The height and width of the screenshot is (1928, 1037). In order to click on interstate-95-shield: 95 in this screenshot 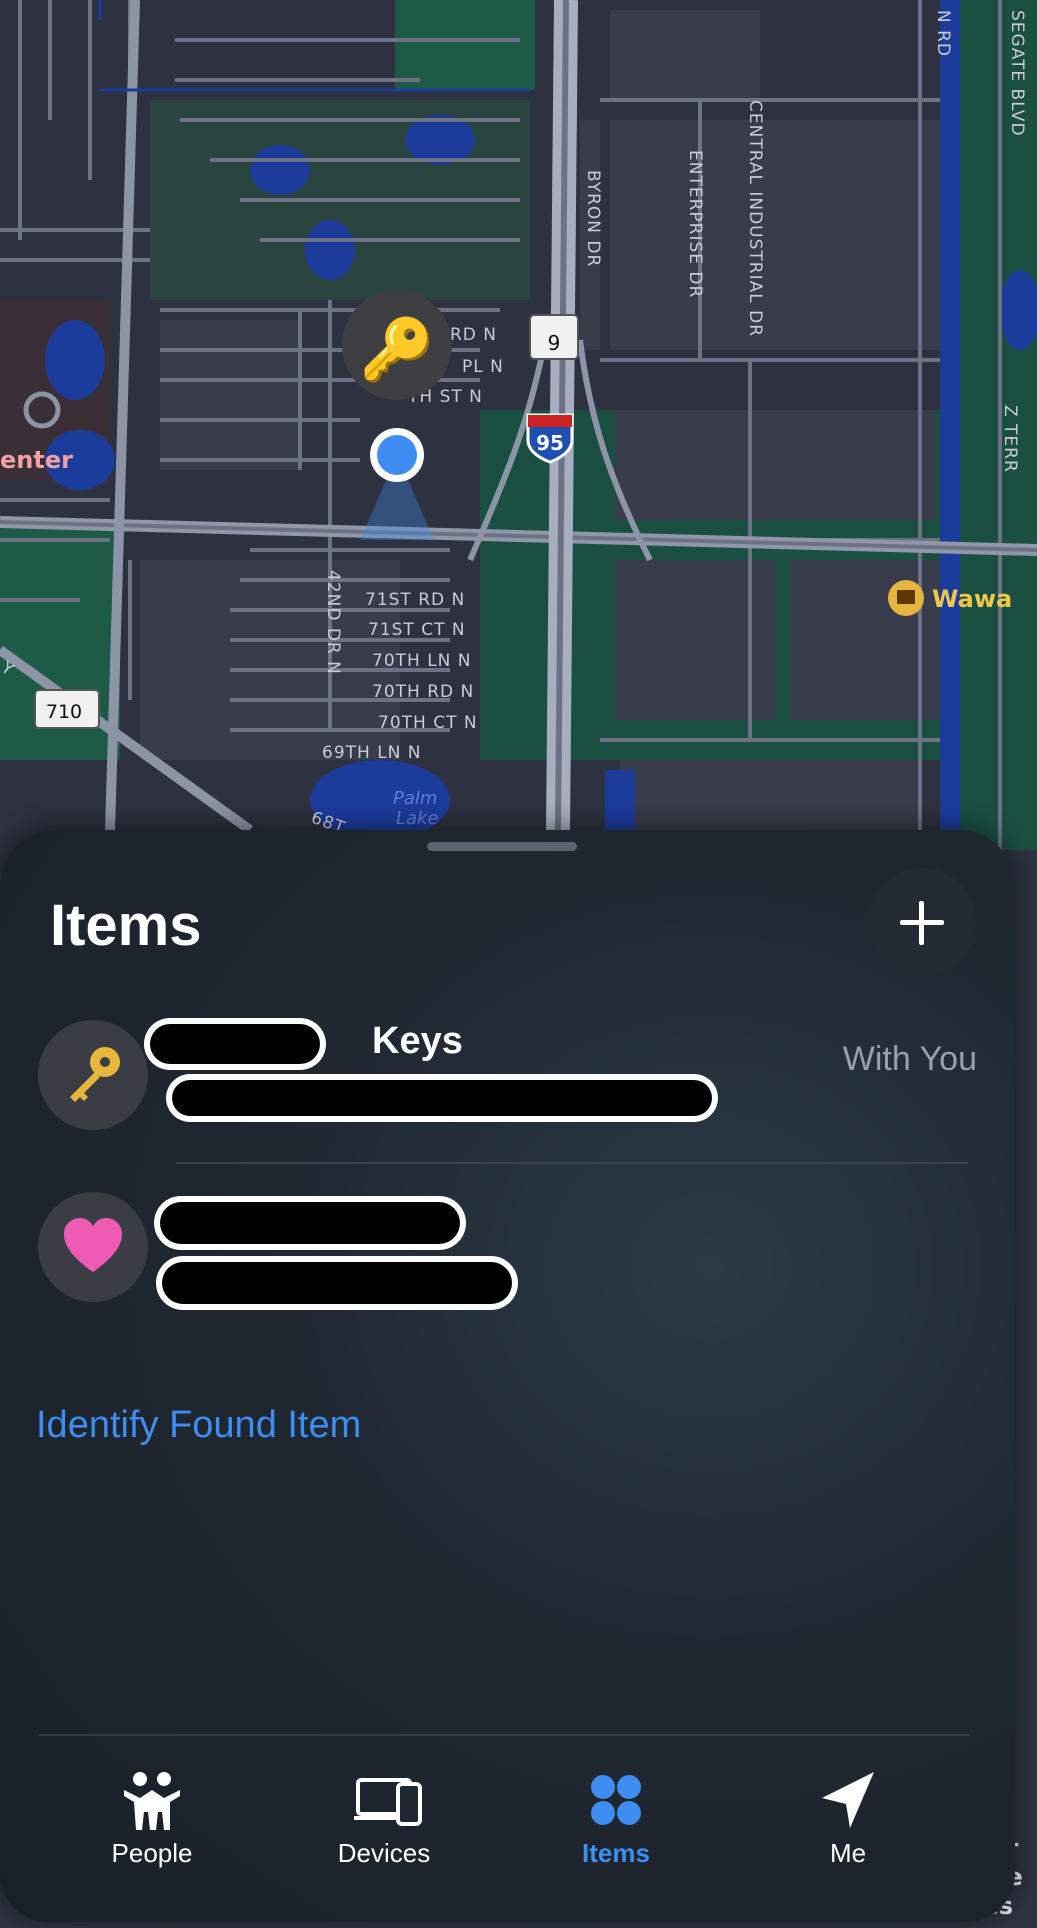, I will do `click(550, 438)`.